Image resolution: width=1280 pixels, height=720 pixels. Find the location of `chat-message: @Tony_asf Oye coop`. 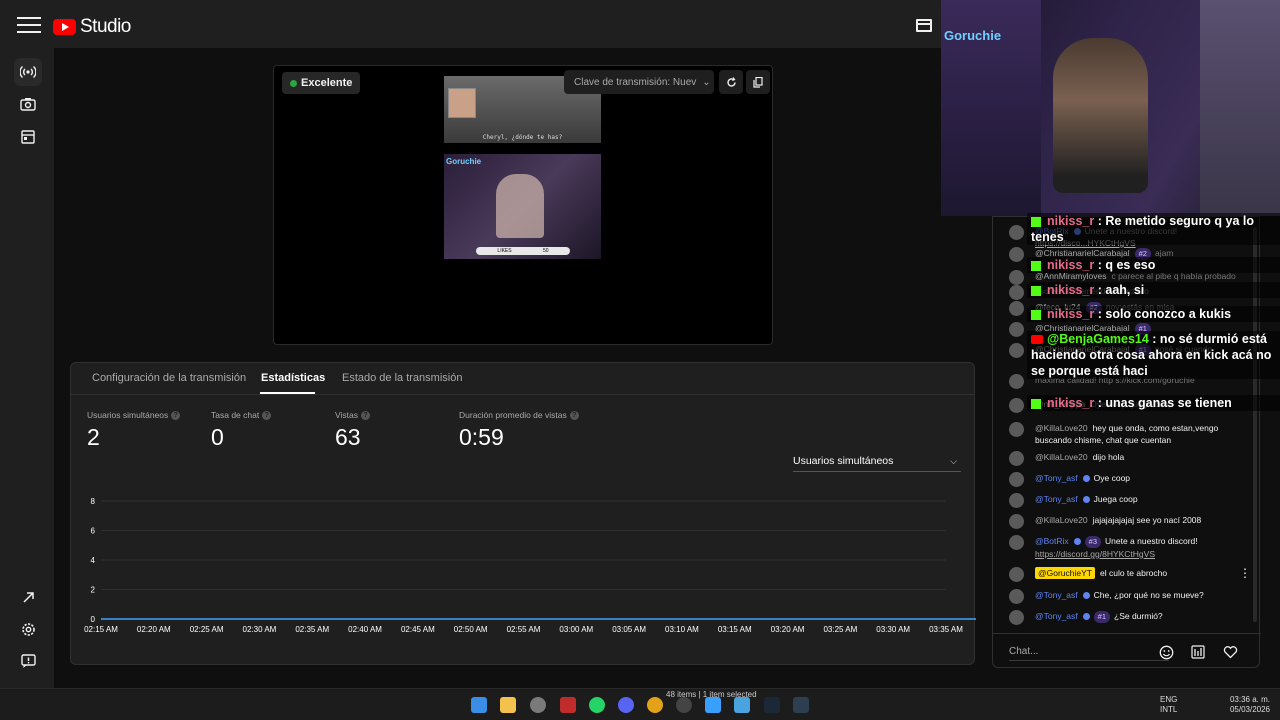

chat-message: @Tony_asf Oye coop is located at coordinates (1127, 479).